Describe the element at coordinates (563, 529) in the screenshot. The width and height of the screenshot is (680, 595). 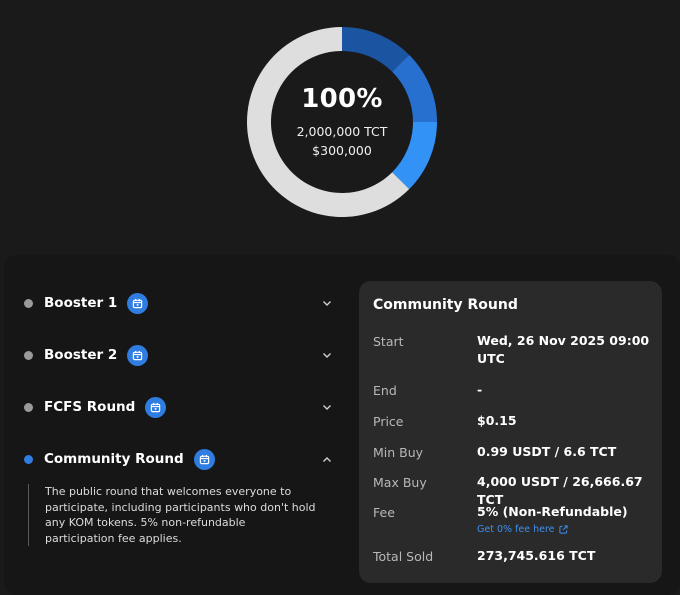
I see `external-link-icon` at that location.